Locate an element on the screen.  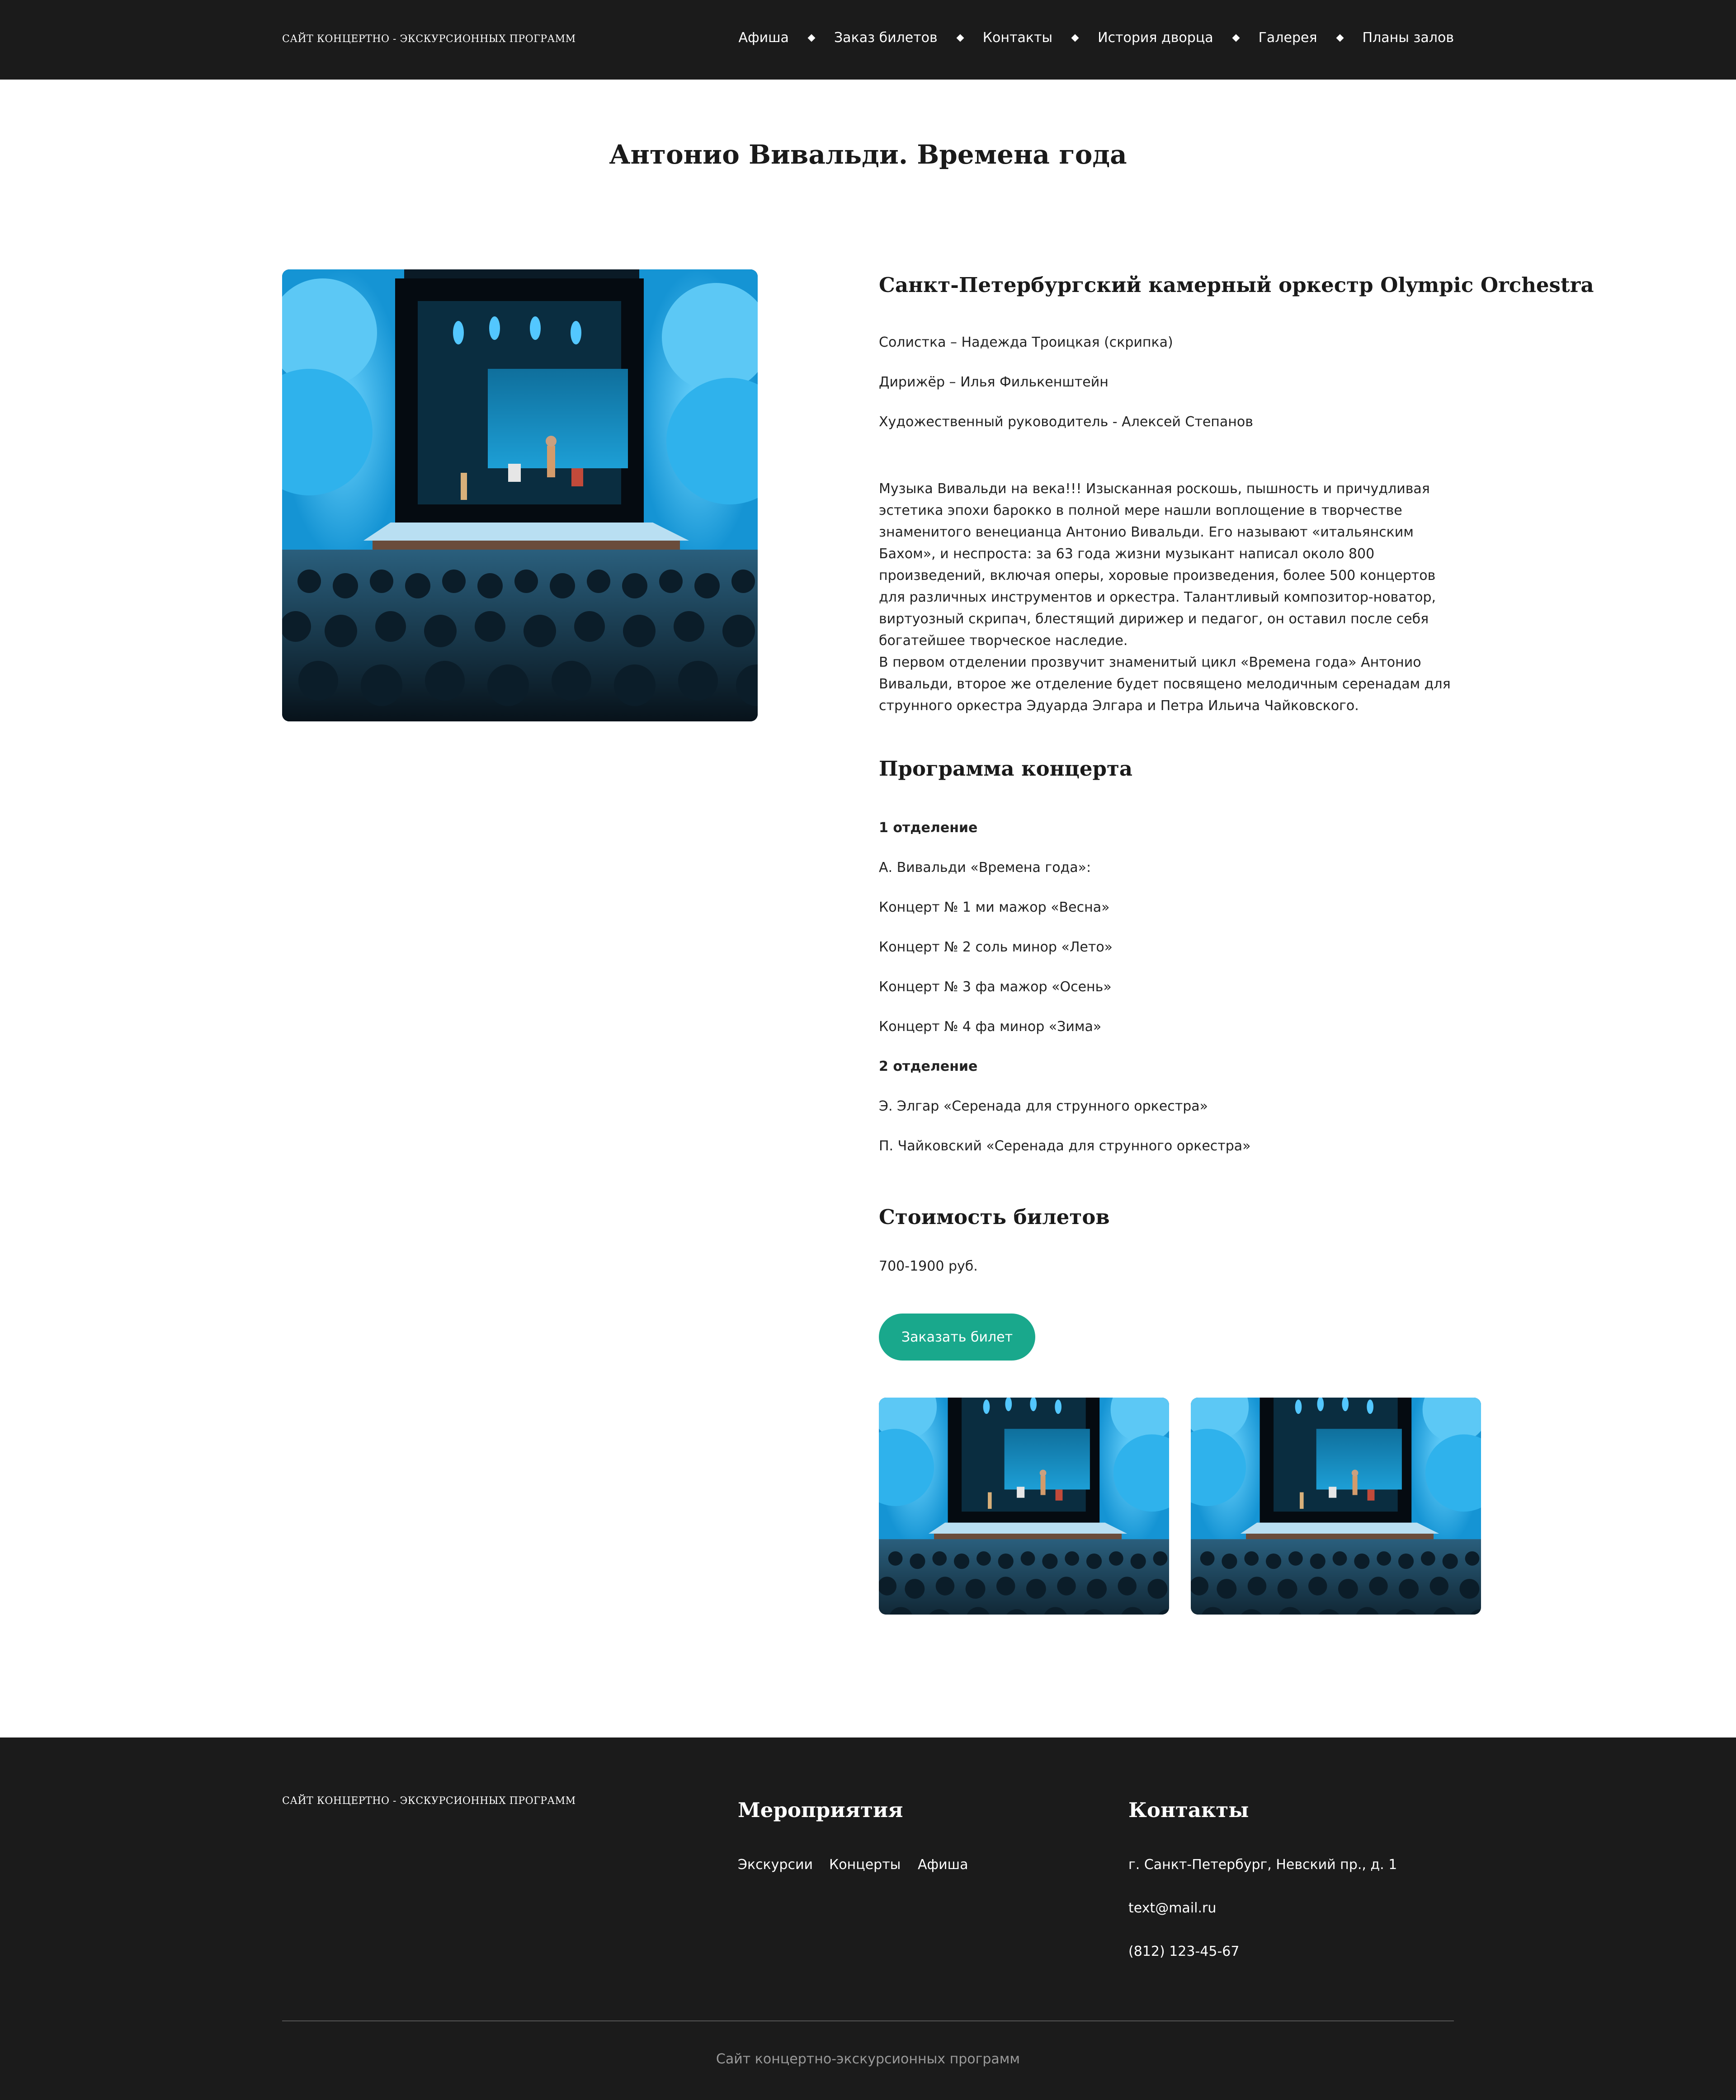
program-item: Концерт № 3 фа мажор «Осень» is located at coordinates (996, 987).